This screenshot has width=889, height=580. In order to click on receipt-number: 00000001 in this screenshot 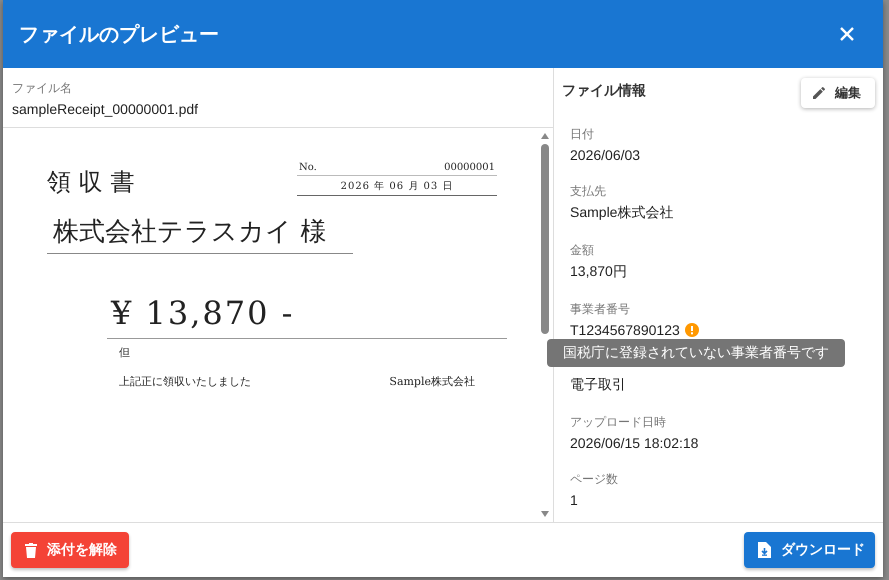, I will do `click(469, 167)`.